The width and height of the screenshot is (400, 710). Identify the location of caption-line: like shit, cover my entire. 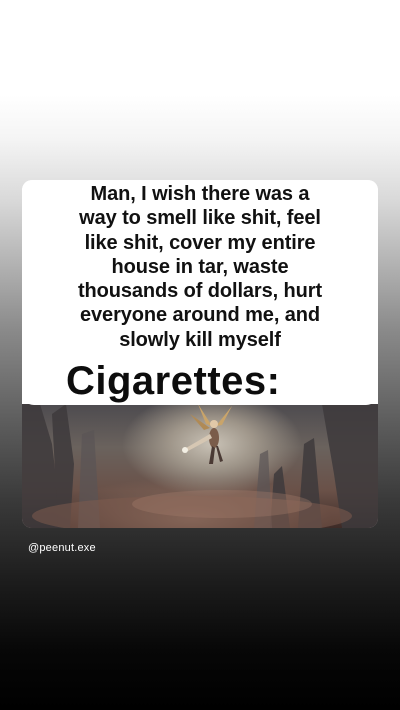
(200, 242).